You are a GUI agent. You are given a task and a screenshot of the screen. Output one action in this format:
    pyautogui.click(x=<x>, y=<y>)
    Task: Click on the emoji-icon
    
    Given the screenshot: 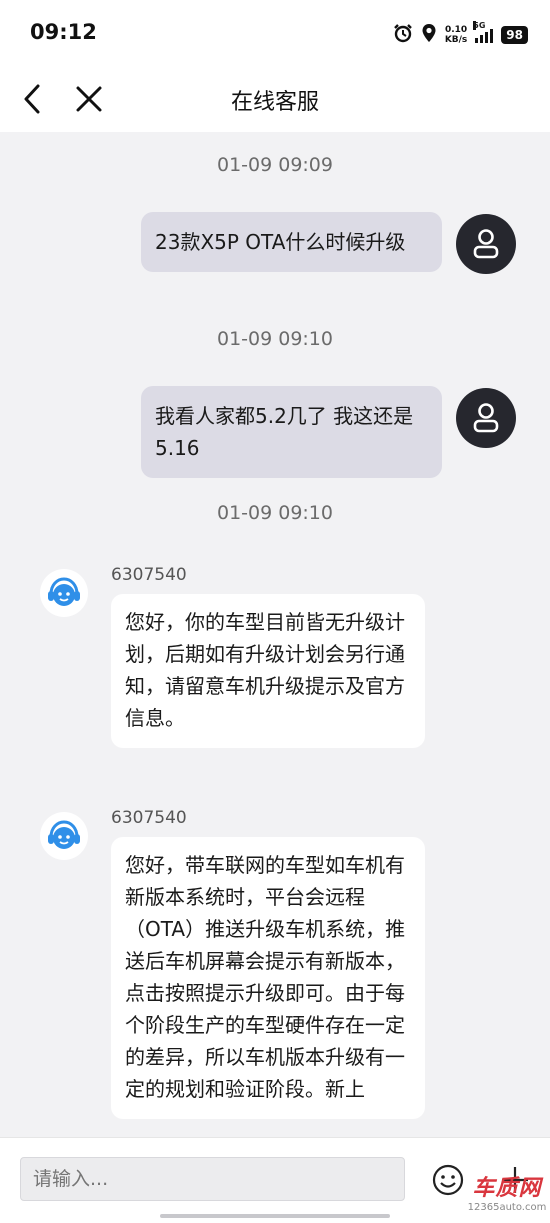 What is the action you would take?
    pyautogui.click(x=448, y=1180)
    